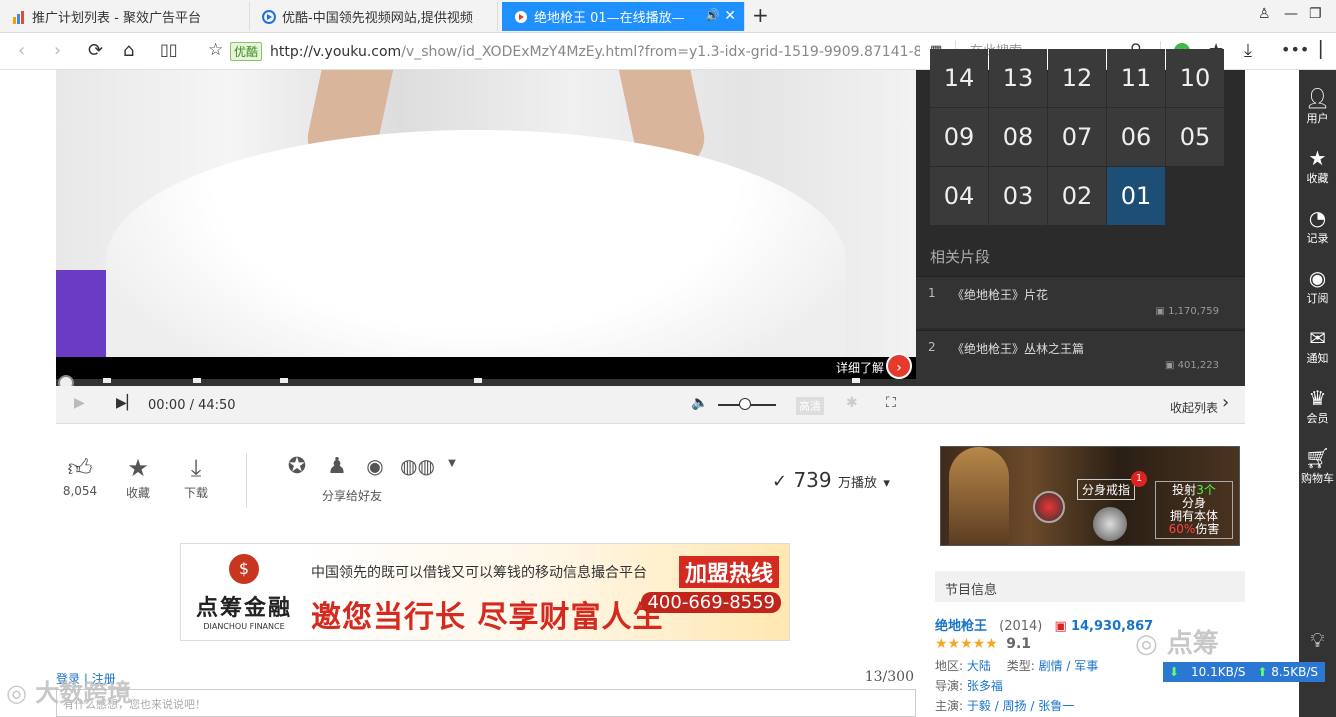 This screenshot has height=717, width=1336. I want to click on back-button: ‹, so click(21, 50).